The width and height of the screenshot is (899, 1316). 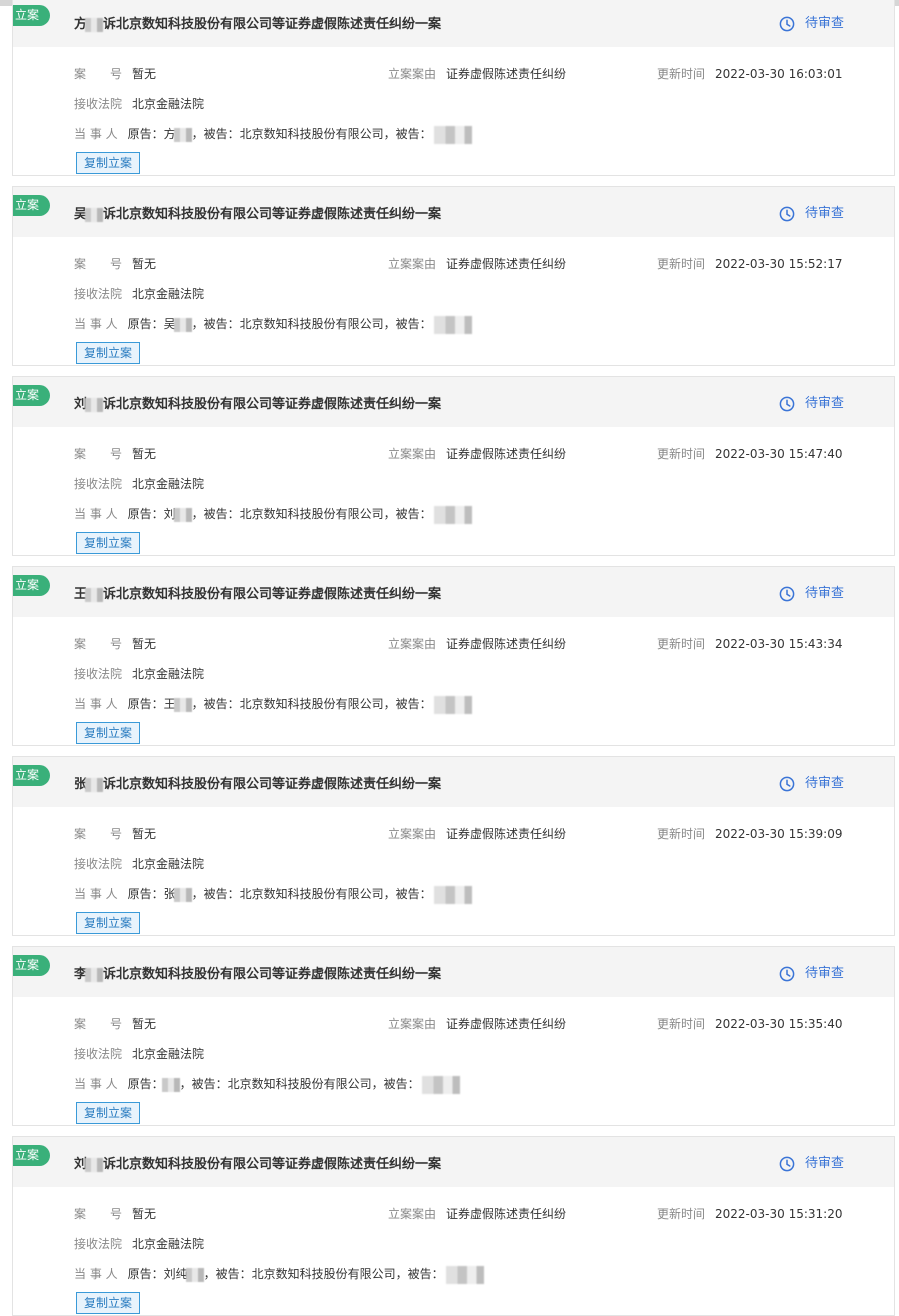 I want to click on updated-field: 更新时间 2022-03-30 15:52:17, so click(x=749, y=263).